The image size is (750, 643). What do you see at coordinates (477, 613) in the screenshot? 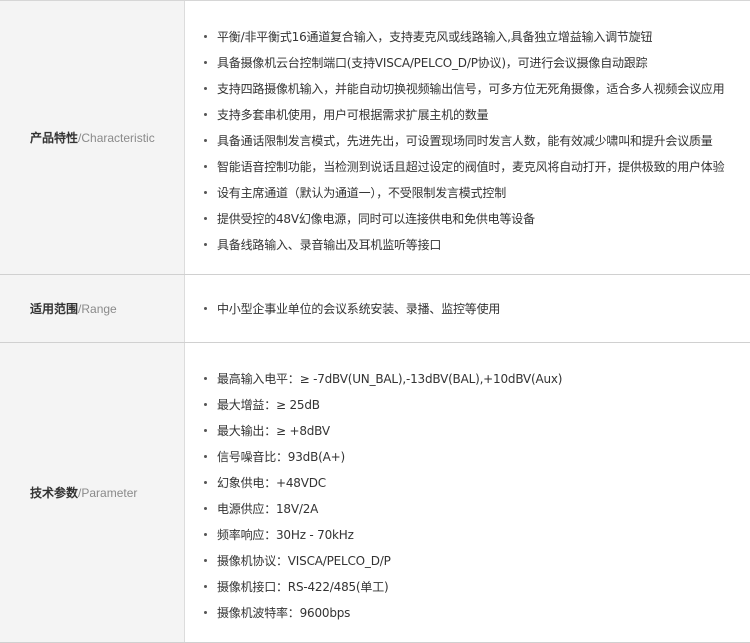
I see `list-item: 摄像机波特率：9600bps` at bounding box center [477, 613].